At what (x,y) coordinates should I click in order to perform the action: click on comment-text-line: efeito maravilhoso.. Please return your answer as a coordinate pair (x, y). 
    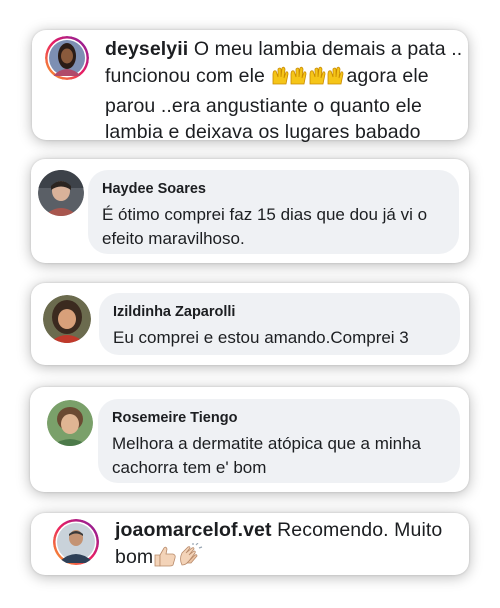
    Looking at the image, I should click on (173, 238).